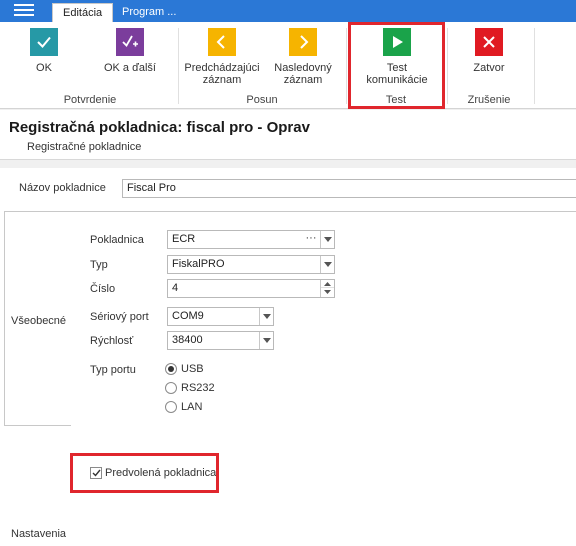  I want to click on previous-label-1: Predchádzajúci, so click(222, 68).